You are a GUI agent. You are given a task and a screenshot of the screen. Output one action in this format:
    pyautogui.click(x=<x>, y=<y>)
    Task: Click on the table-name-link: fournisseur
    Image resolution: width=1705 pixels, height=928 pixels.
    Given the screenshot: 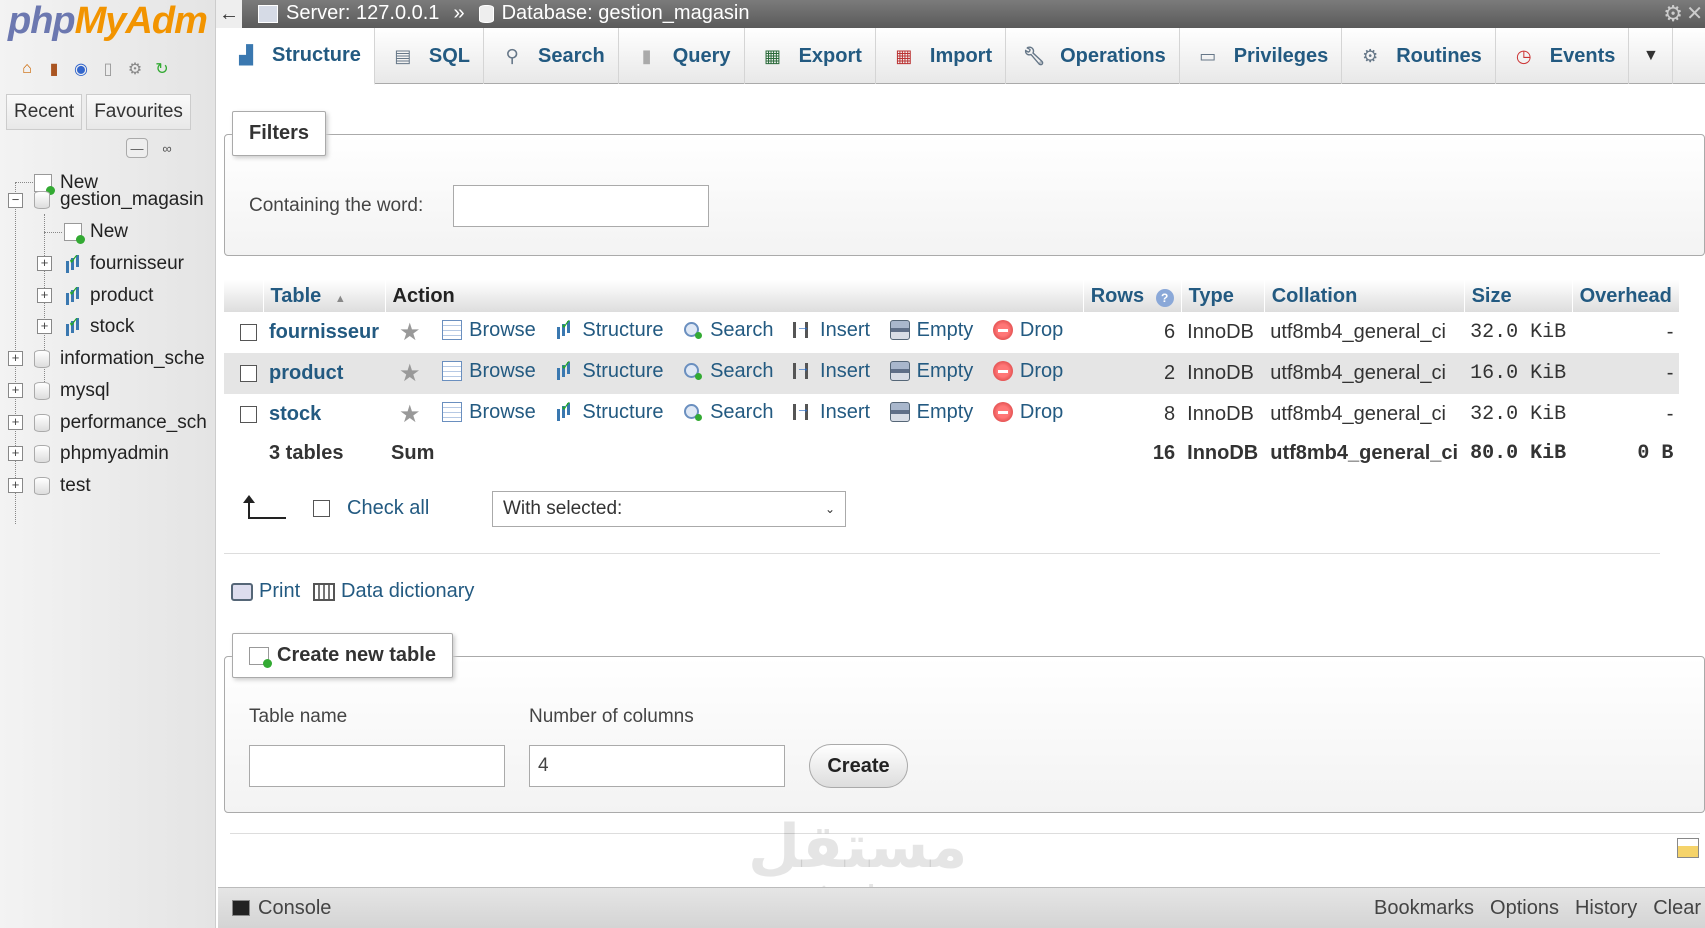 What is the action you would take?
    pyautogui.click(x=324, y=332)
    